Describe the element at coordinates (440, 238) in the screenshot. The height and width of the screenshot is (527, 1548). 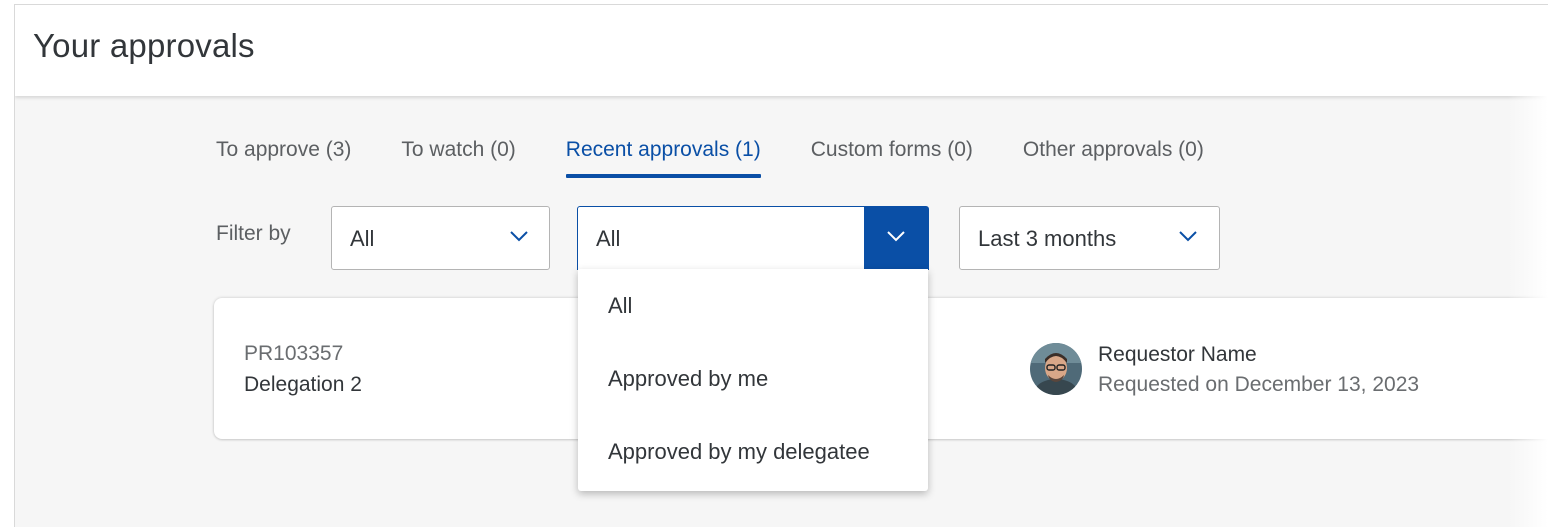
I see `type-filter-select: All` at that location.